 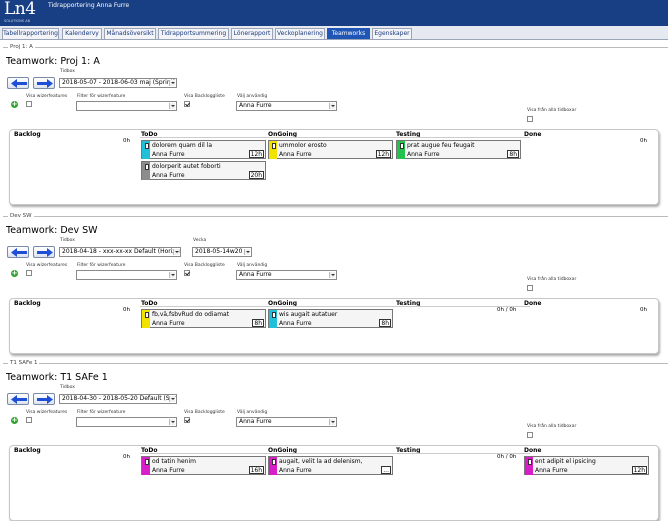 What do you see at coordinates (507, 310) in the screenshot?
I see `column-hours: 0h / 0h` at bounding box center [507, 310].